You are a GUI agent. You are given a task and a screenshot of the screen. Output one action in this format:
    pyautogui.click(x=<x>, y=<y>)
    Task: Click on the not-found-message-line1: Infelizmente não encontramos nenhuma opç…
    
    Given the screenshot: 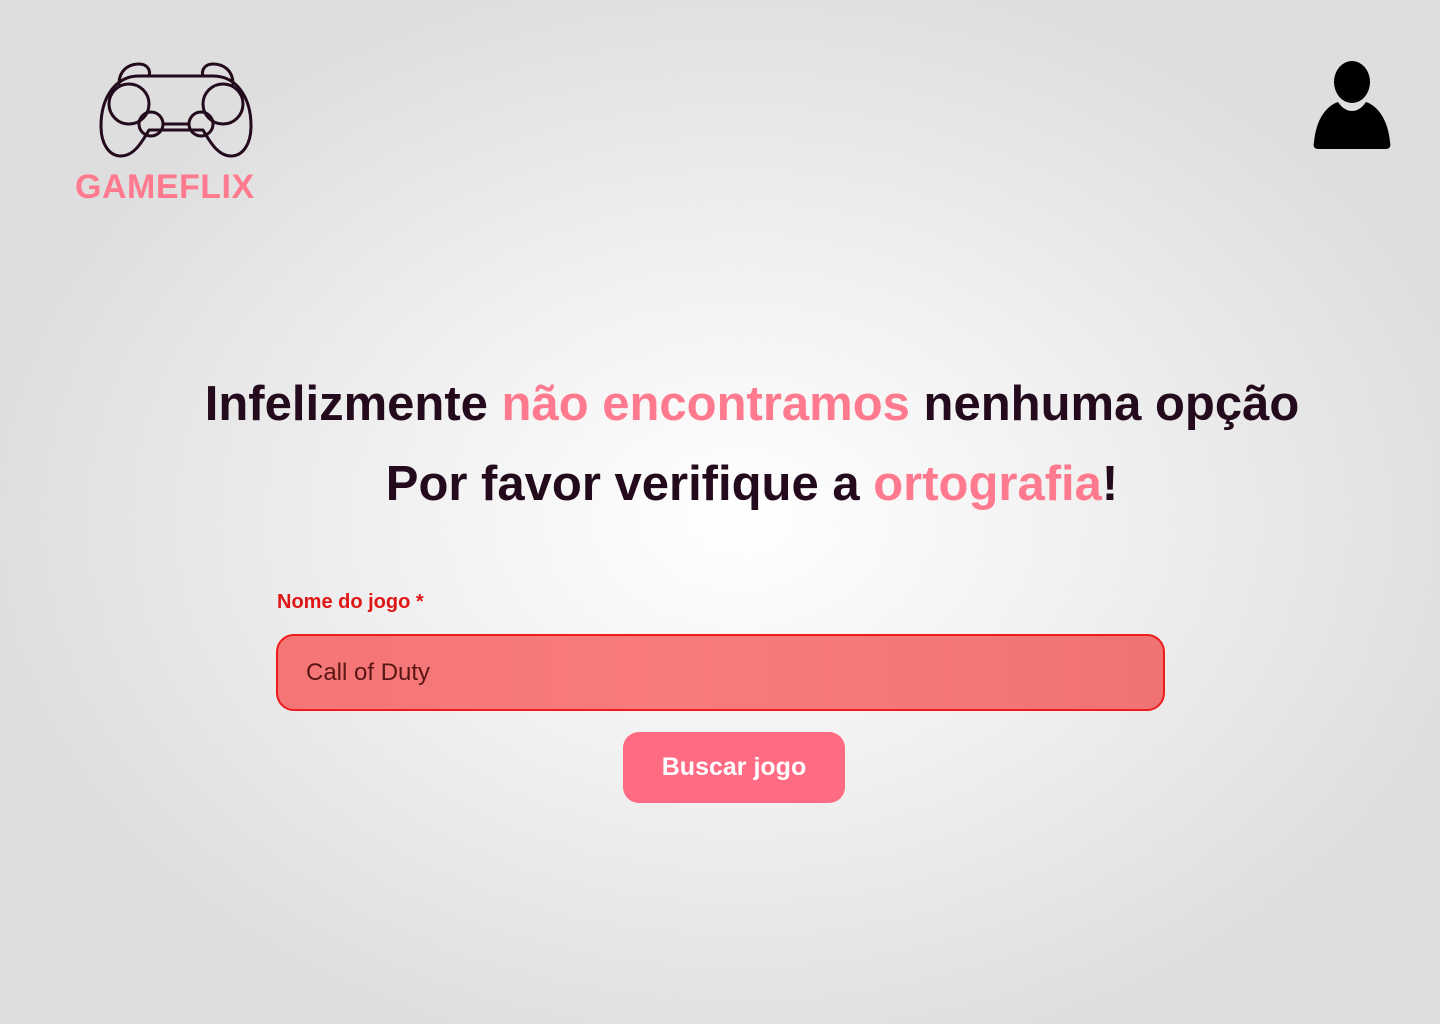 What is the action you would take?
    pyautogui.click(x=736, y=404)
    